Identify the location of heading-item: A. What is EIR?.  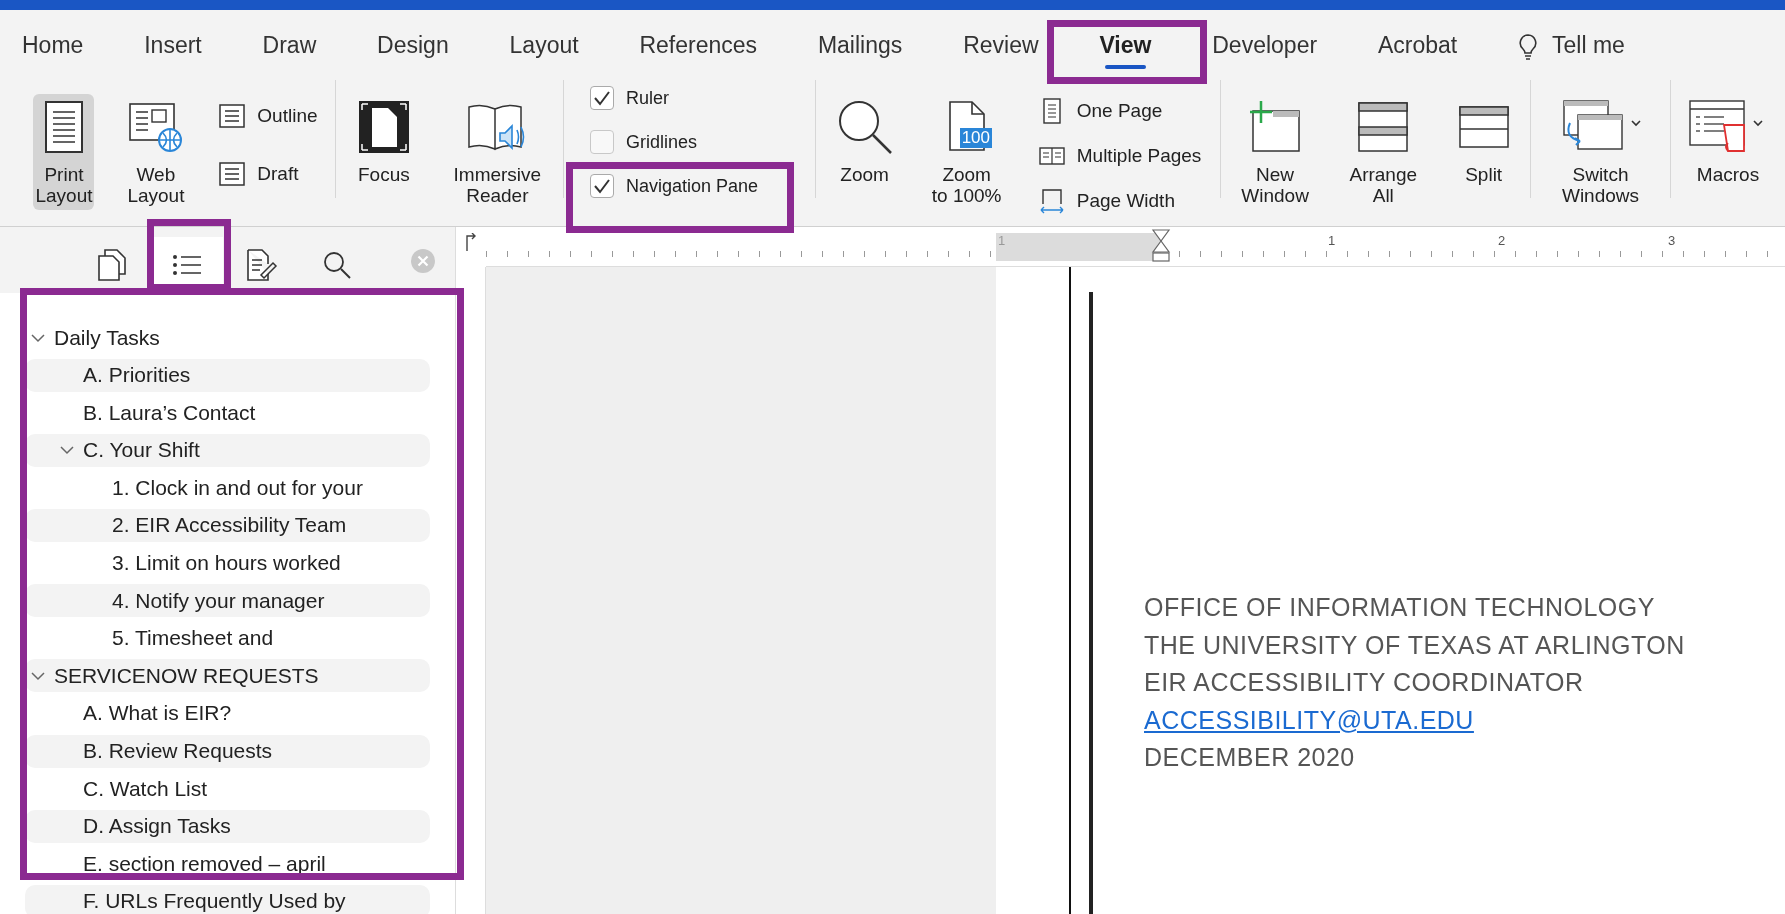
(227, 713).